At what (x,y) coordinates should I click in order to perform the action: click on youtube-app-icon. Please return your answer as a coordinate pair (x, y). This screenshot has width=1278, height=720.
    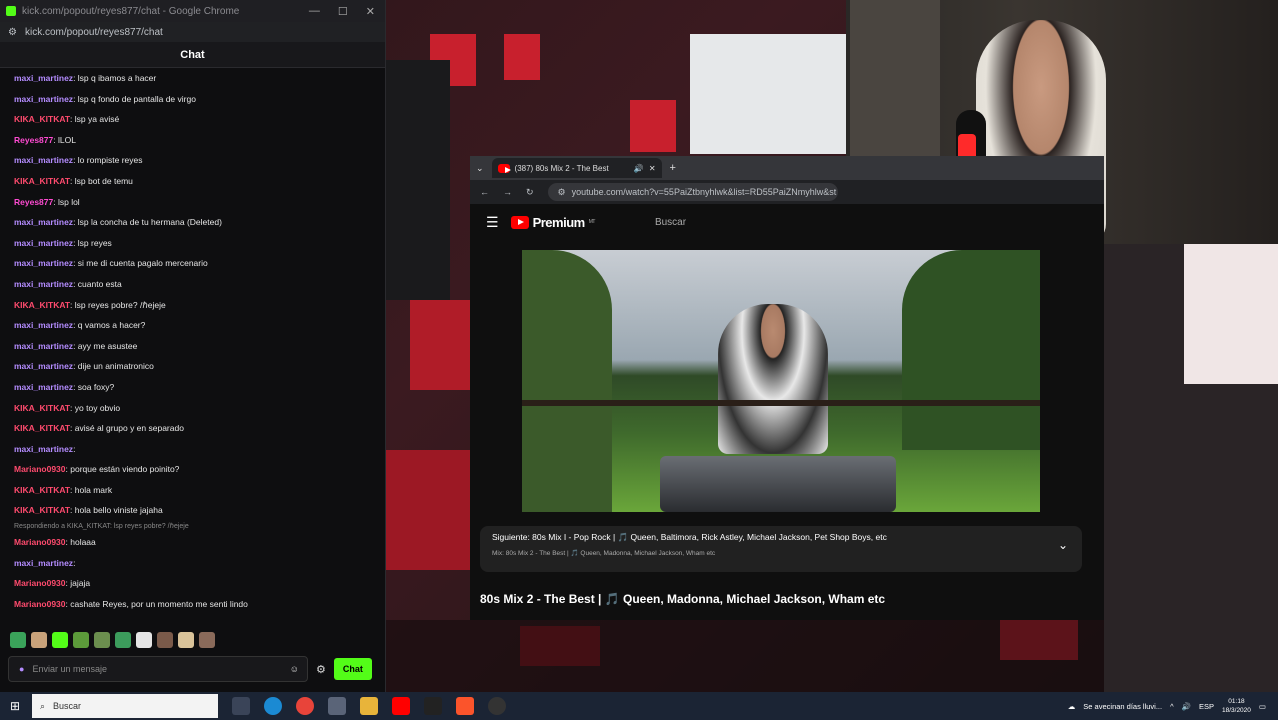
    Looking at the image, I should click on (401, 706).